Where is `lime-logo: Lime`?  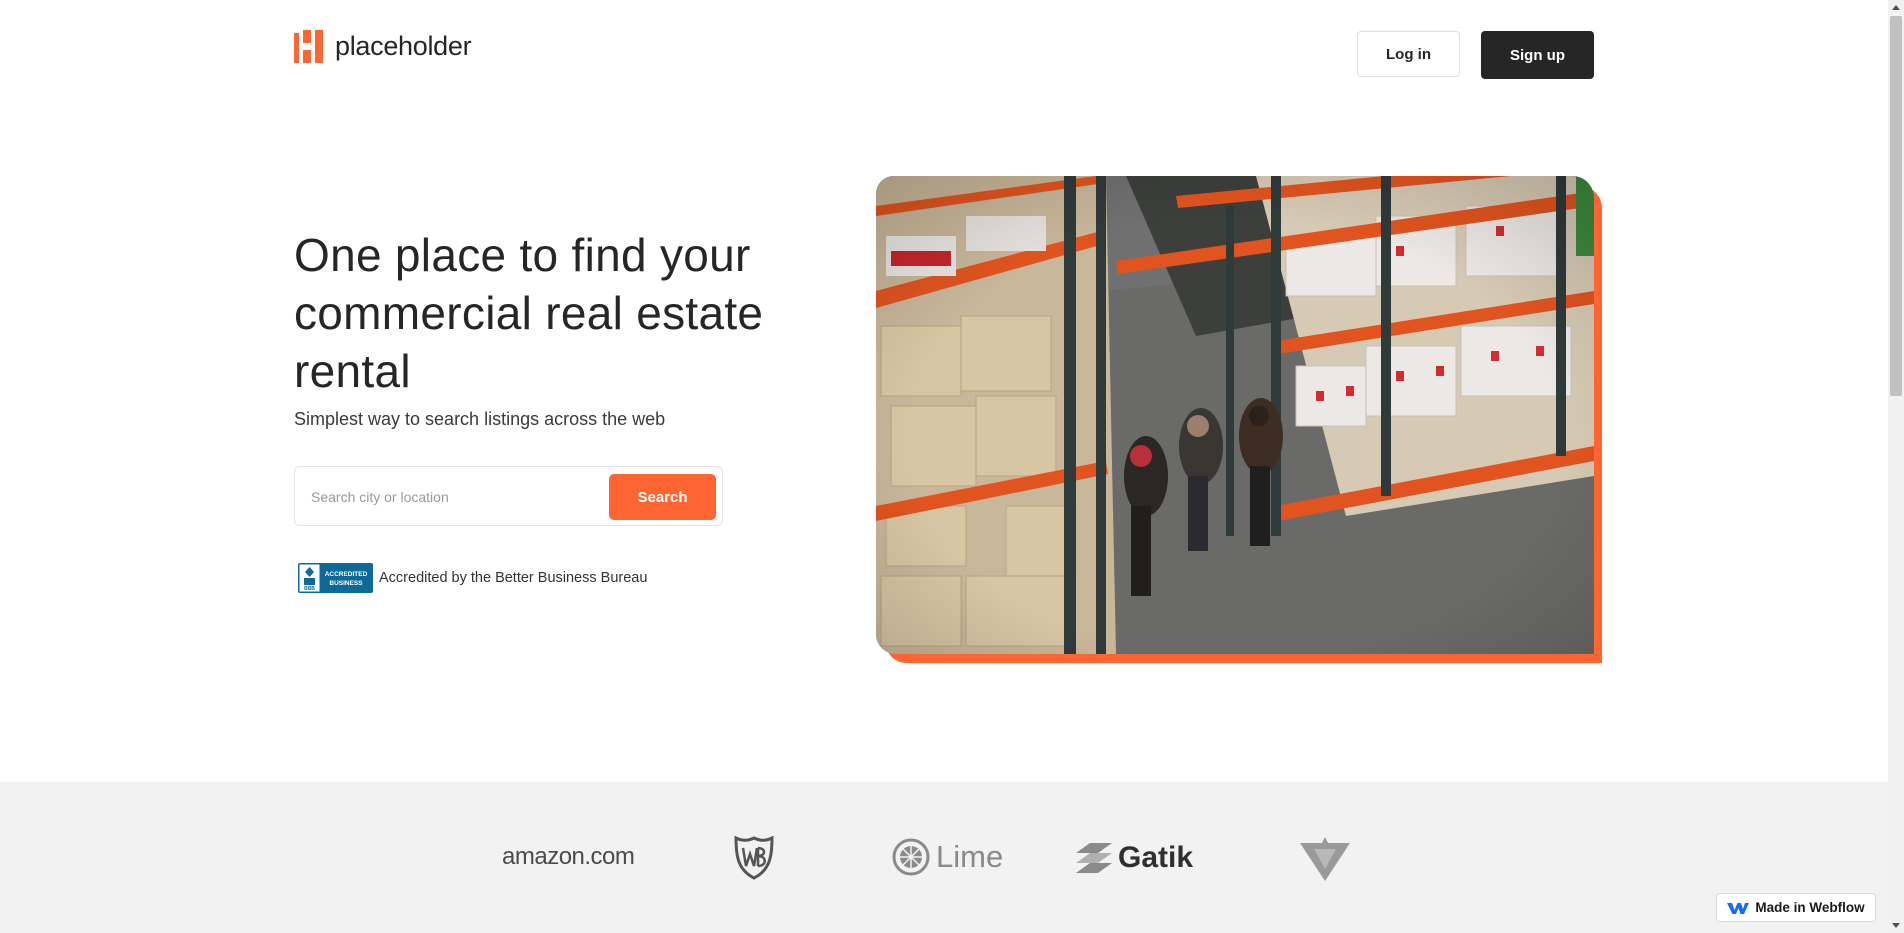
lime-logo: Lime is located at coordinates (947, 857).